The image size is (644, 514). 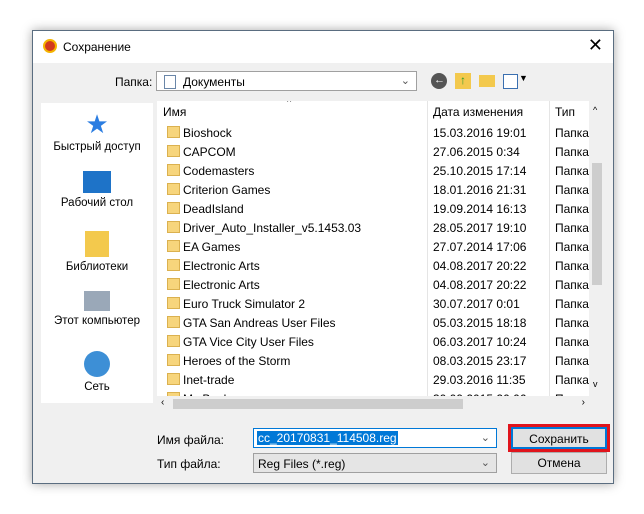 I want to click on file-name: Electronic Arts, so click(x=221, y=285).